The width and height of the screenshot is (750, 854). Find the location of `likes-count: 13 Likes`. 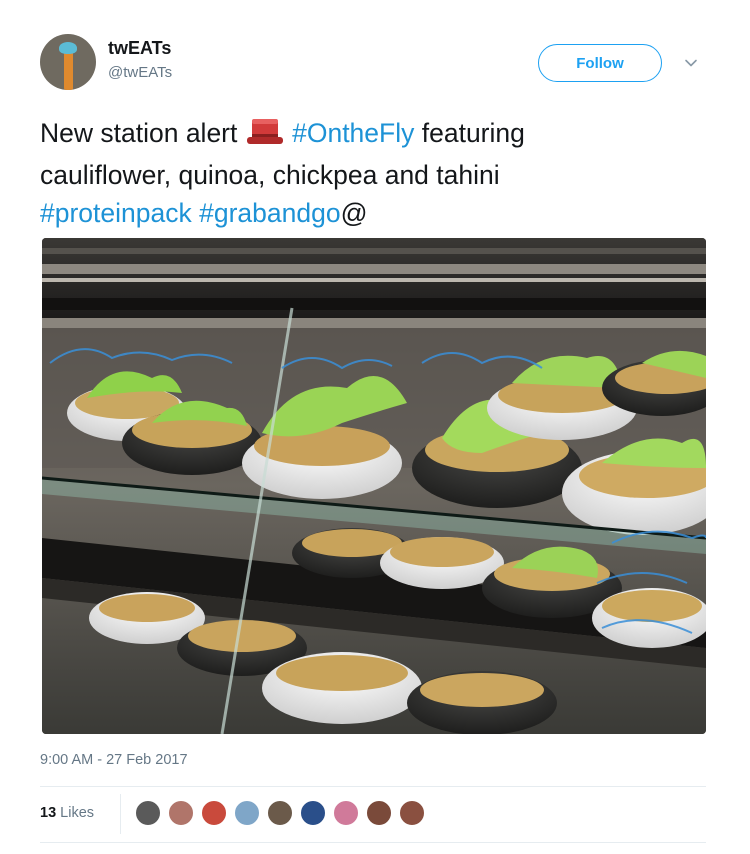

likes-count: 13 Likes is located at coordinates (67, 813).